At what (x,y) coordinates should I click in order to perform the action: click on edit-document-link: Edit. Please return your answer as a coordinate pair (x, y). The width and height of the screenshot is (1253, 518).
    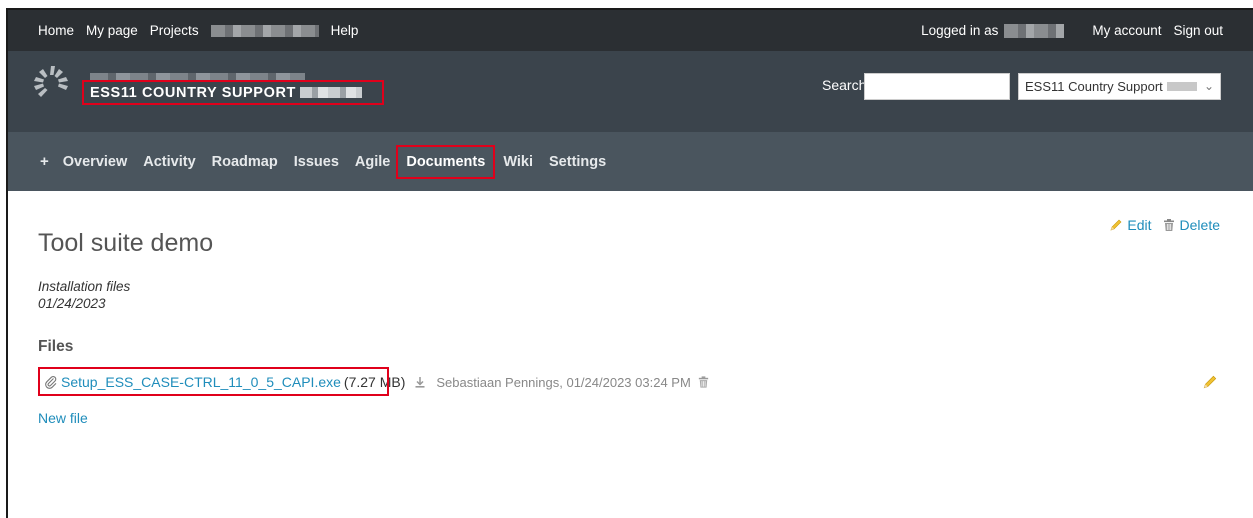
    Looking at the image, I should click on (1130, 225).